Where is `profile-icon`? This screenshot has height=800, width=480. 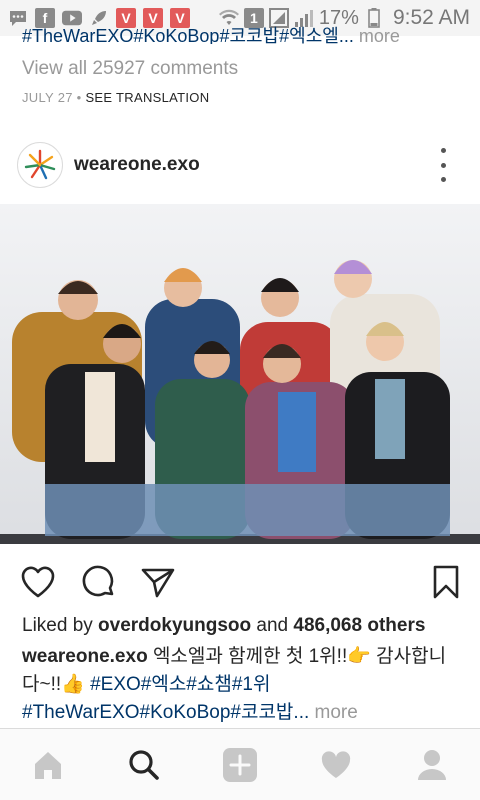
profile-icon is located at coordinates (432, 765).